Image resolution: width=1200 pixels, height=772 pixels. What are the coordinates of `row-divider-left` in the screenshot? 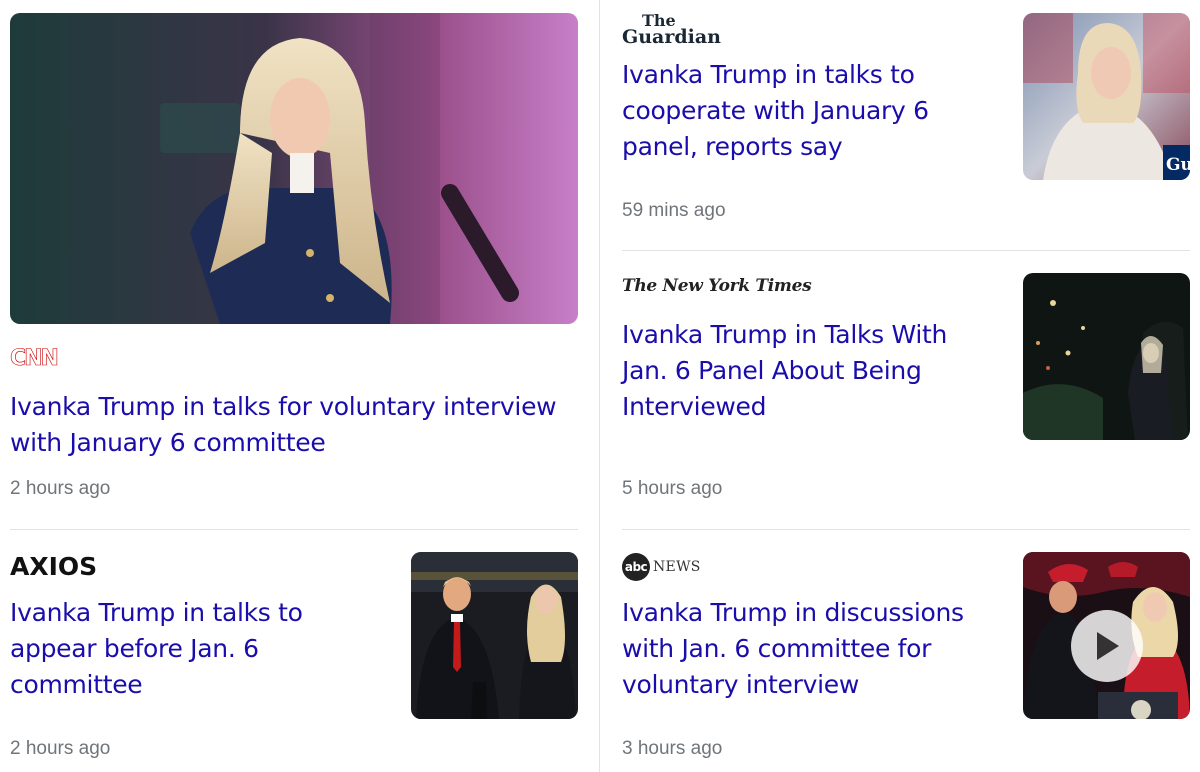 It's located at (294, 529).